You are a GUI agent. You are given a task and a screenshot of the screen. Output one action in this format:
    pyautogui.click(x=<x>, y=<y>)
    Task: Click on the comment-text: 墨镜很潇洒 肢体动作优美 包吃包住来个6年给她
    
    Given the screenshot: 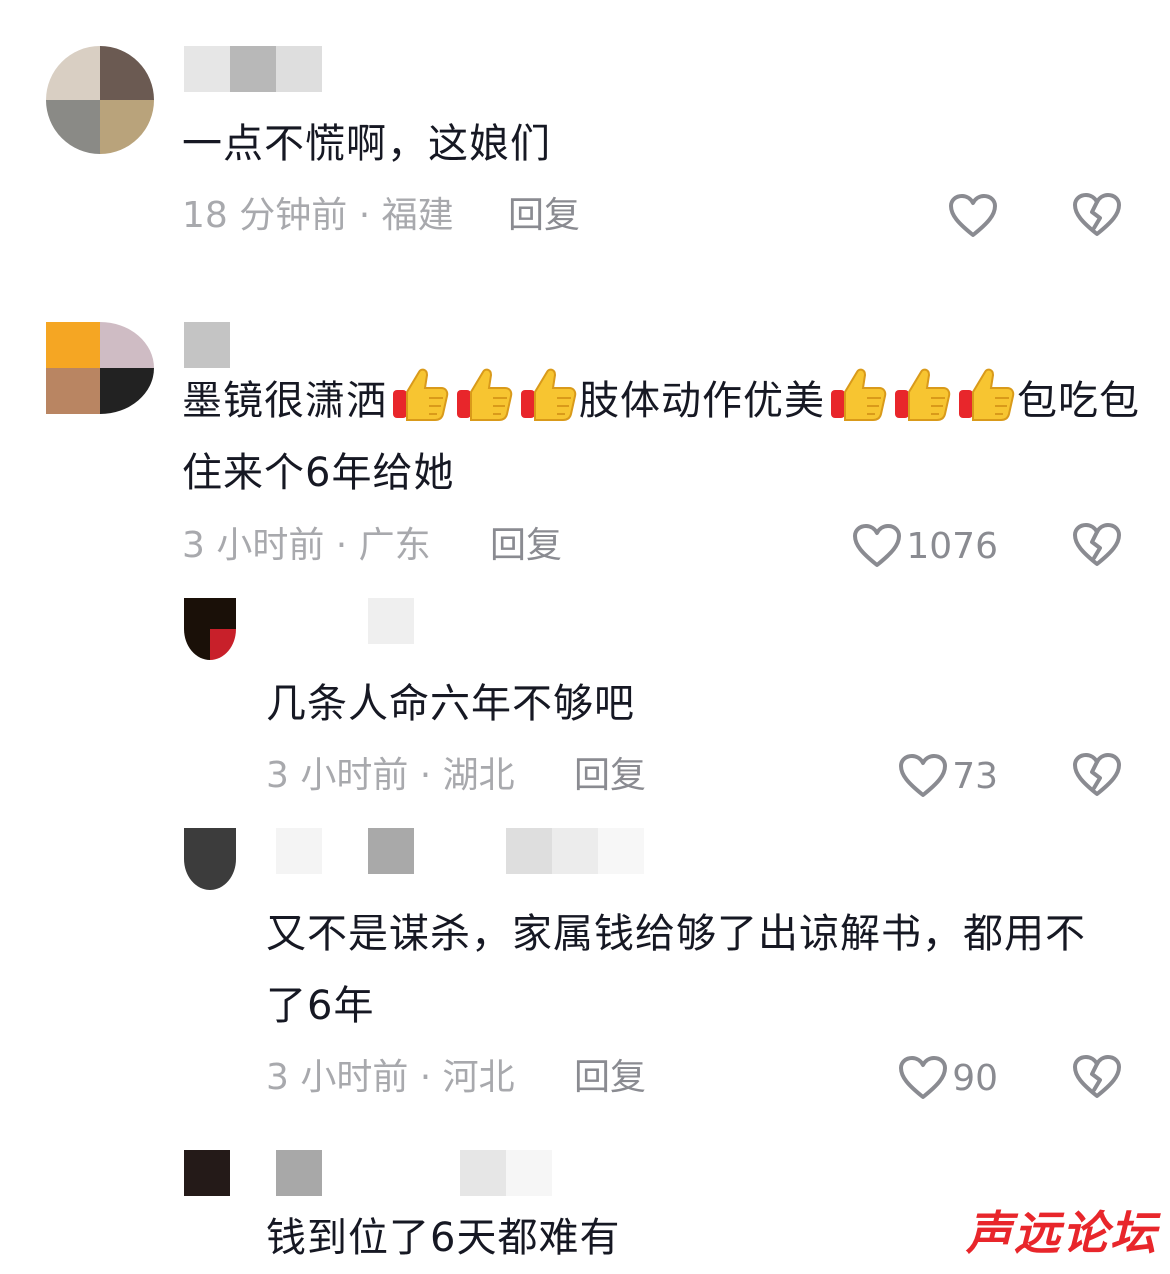 What is the action you would take?
    pyautogui.click(x=662, y=436)
    